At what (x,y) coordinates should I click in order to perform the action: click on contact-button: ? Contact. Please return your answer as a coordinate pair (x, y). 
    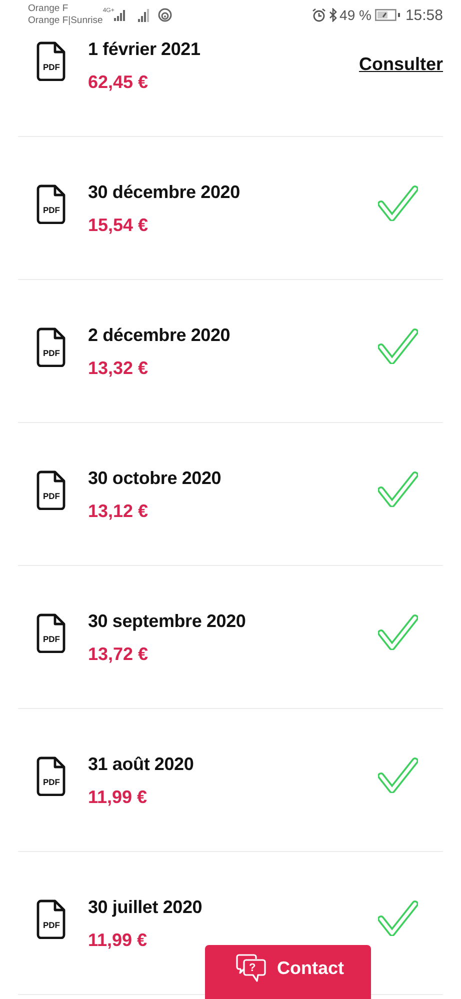
    Looking at the image, I should click on (288, 972).